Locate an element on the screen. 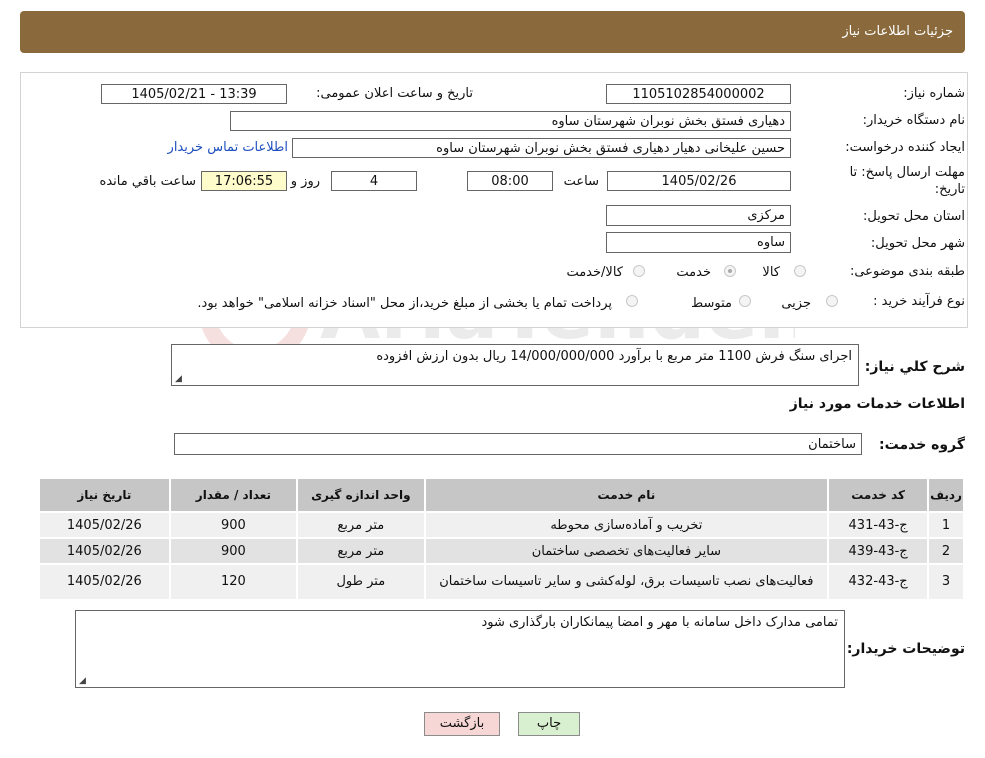  category-radio-service is located at coordinates (730, 271).